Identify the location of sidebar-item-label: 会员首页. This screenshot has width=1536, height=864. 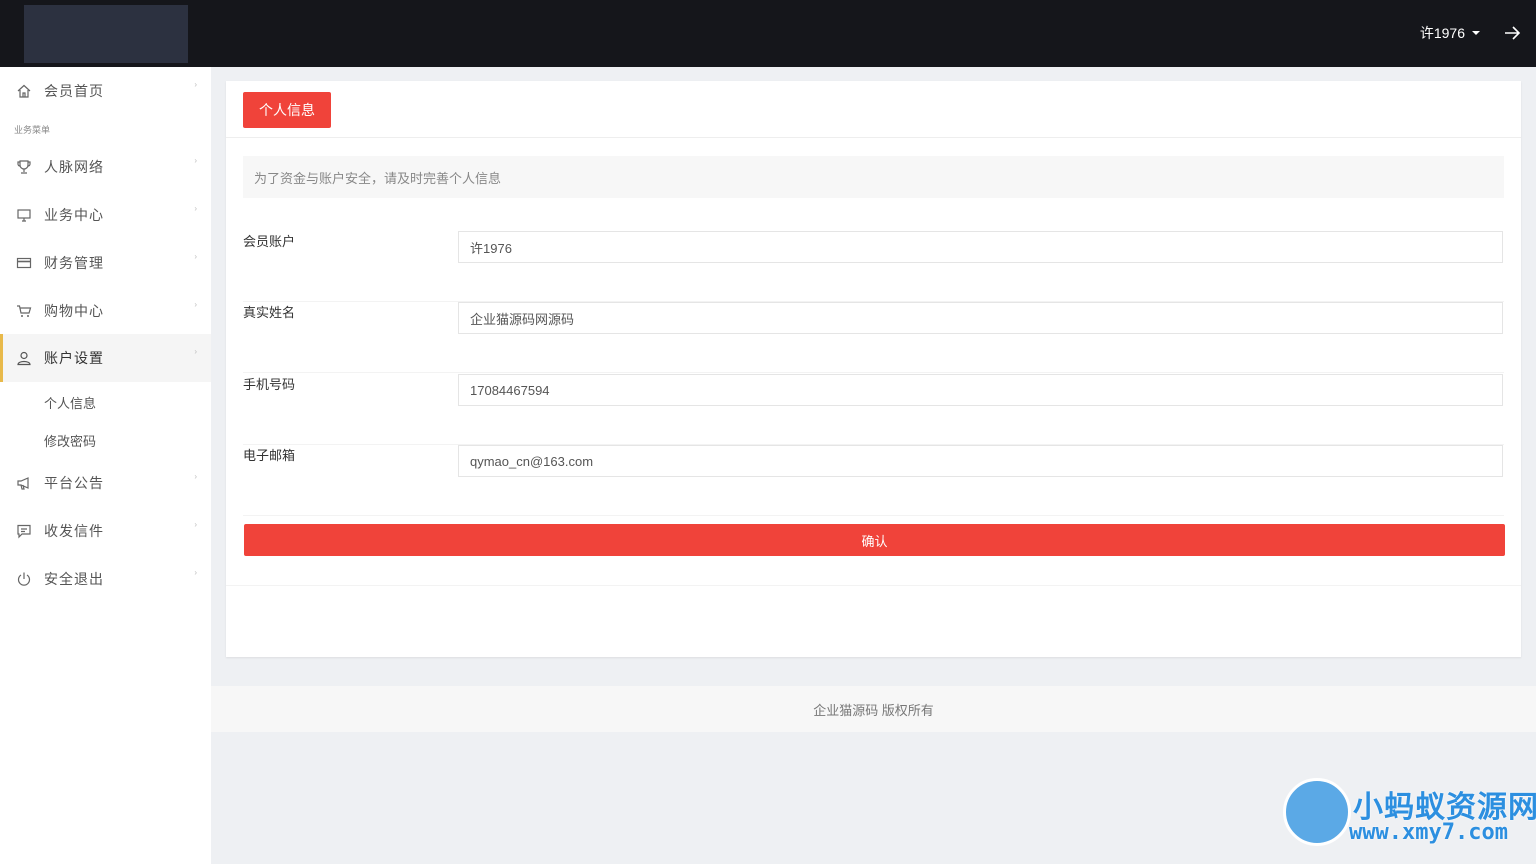
(74, 91).